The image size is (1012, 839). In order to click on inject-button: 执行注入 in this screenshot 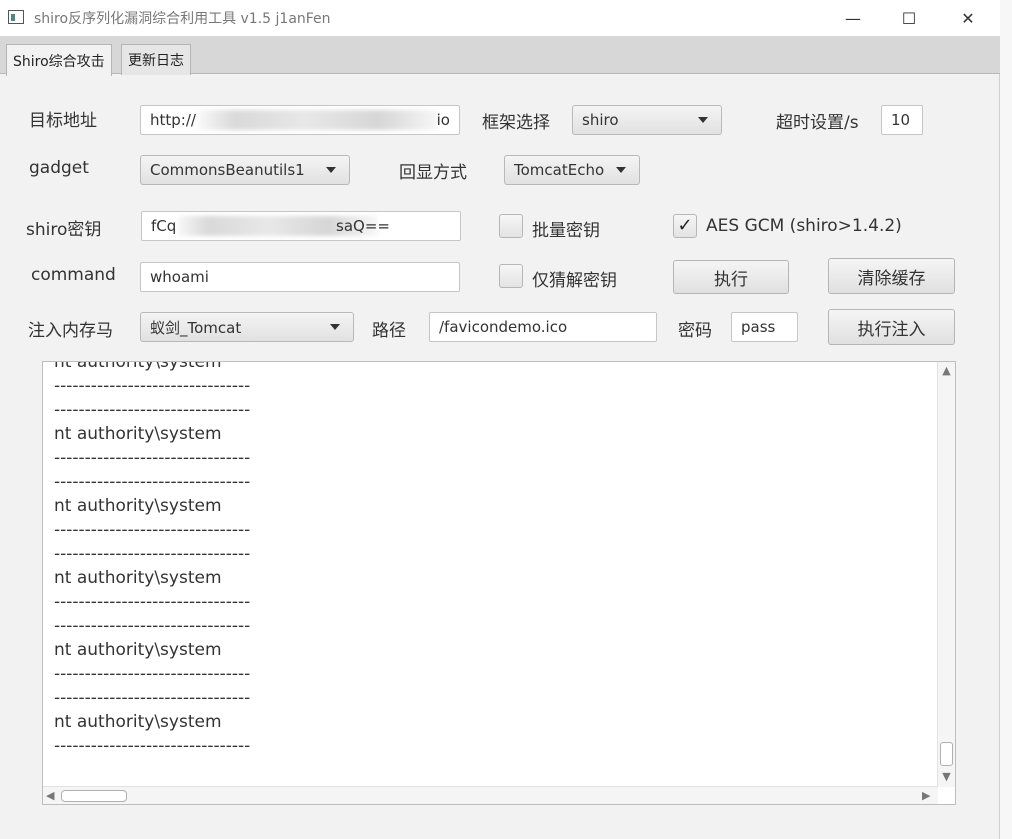, I will do `click(891, 327)`.